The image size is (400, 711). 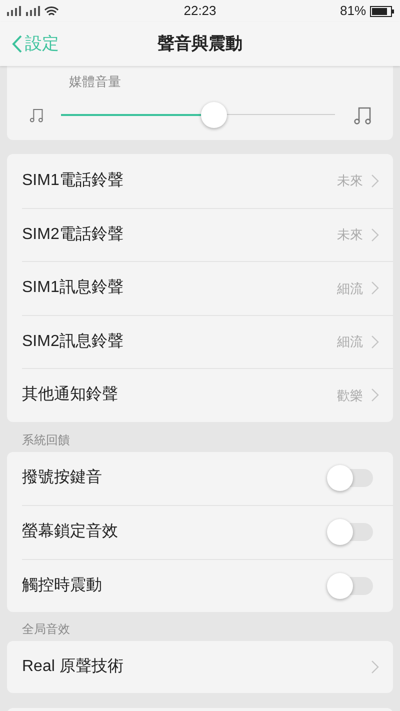 What do you see at coordinates (73, 342) in the screenshot?
I see `row-label: SIM2訊息鈴聲` at bounding box center [73, 342].